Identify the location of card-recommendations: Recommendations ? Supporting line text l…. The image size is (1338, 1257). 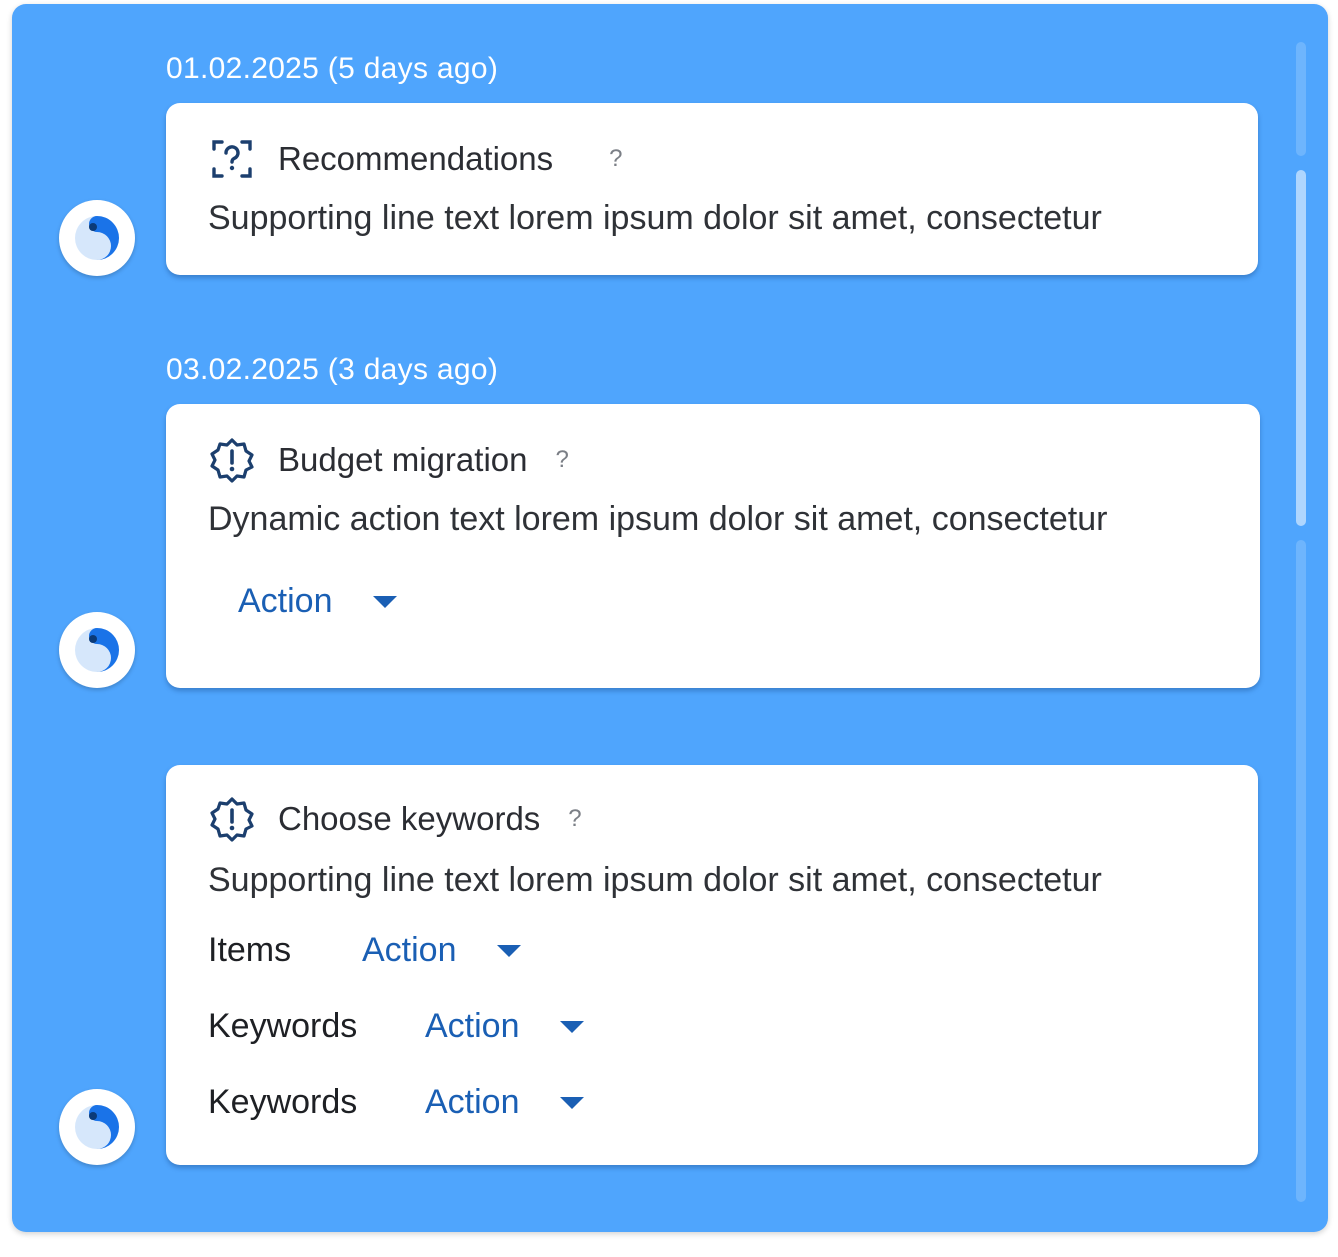
(712, 189).